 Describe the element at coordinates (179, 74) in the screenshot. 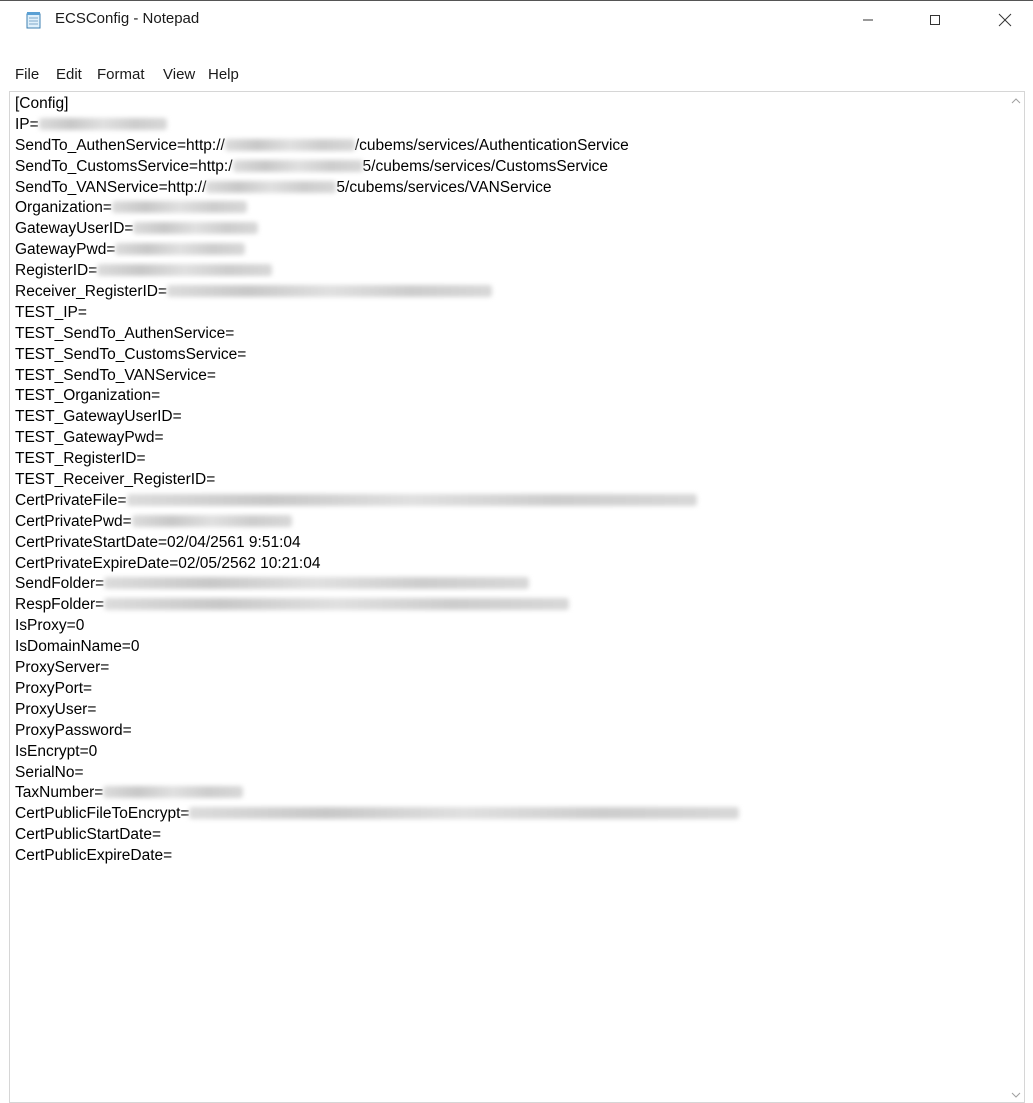

I see `menu-view: View` at that location.